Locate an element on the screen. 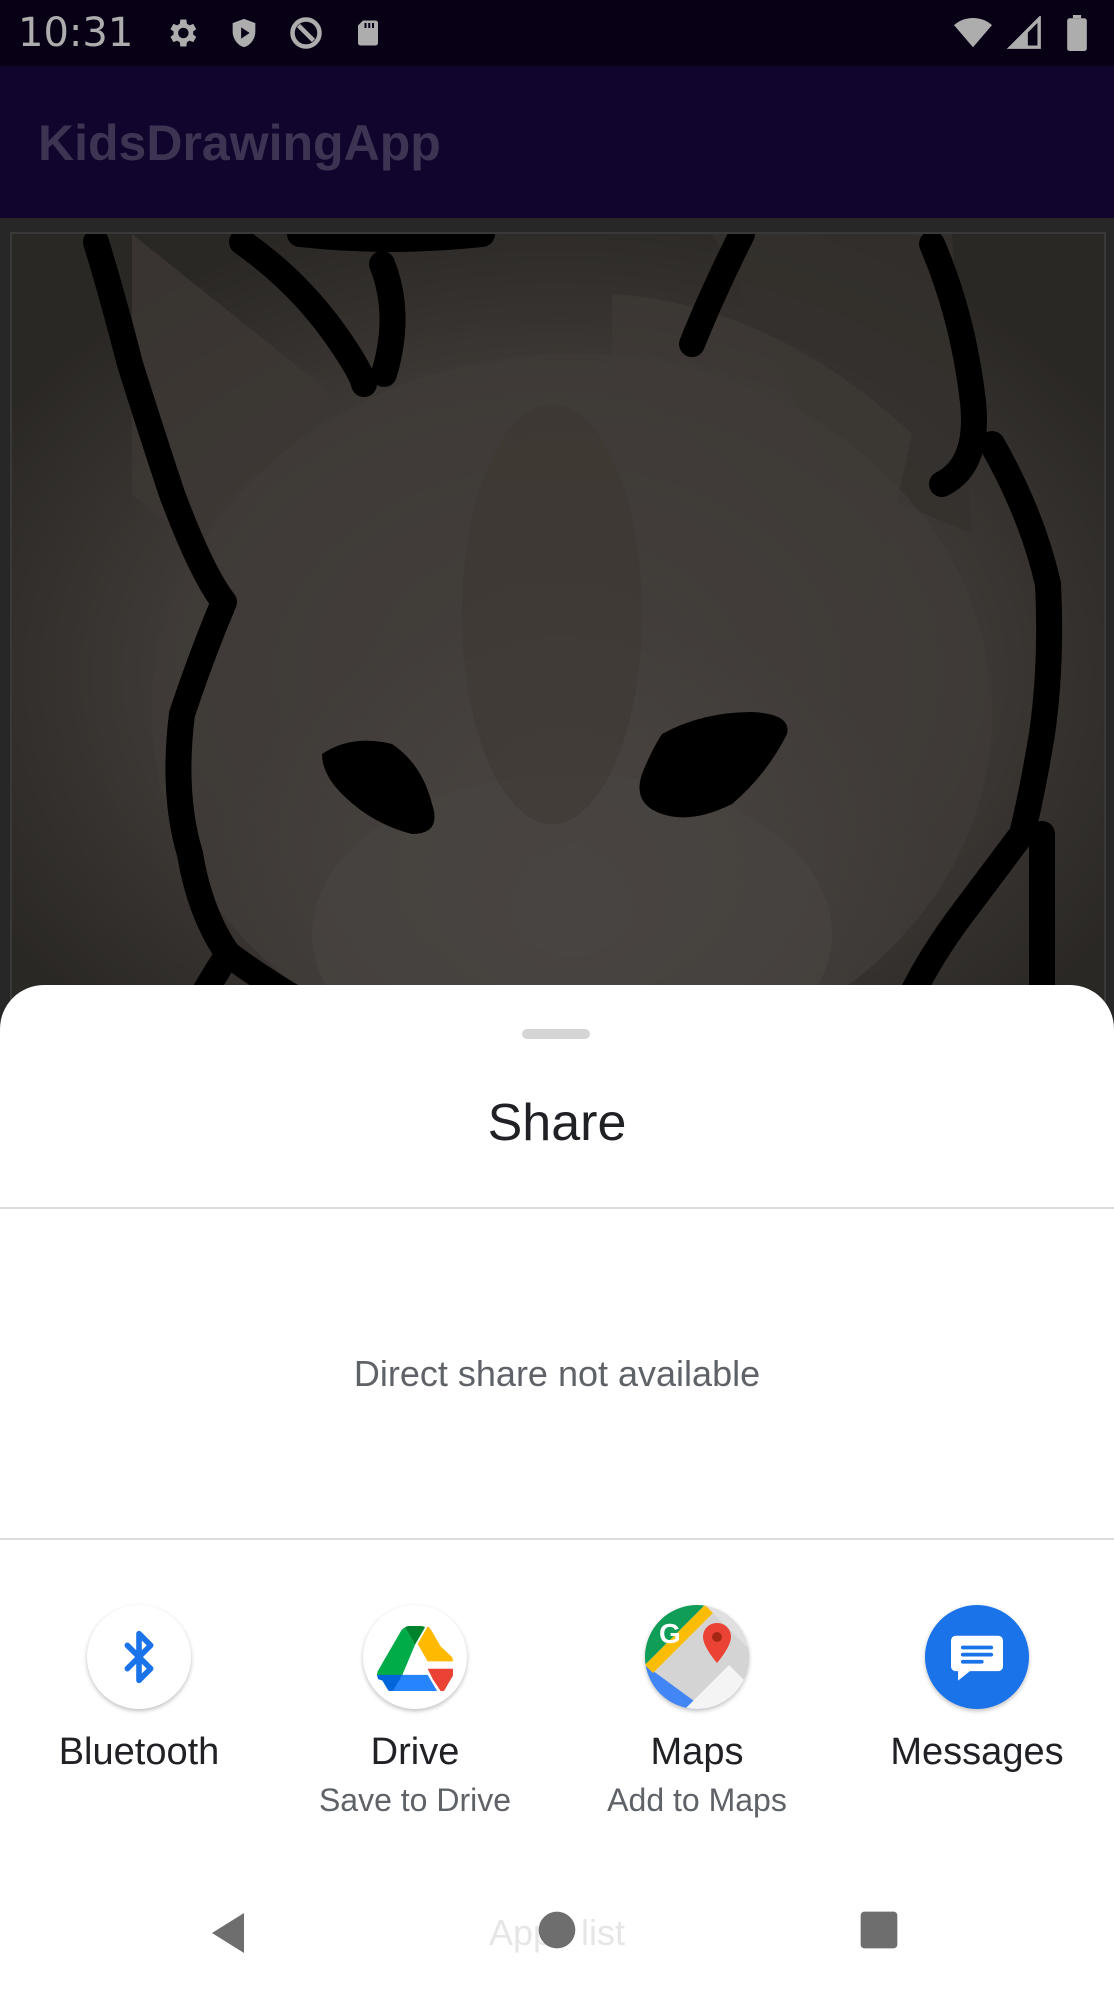 This screenshot has height=1996, width=1114. google-maps-icon: G is located at coordinates (697, 1657).